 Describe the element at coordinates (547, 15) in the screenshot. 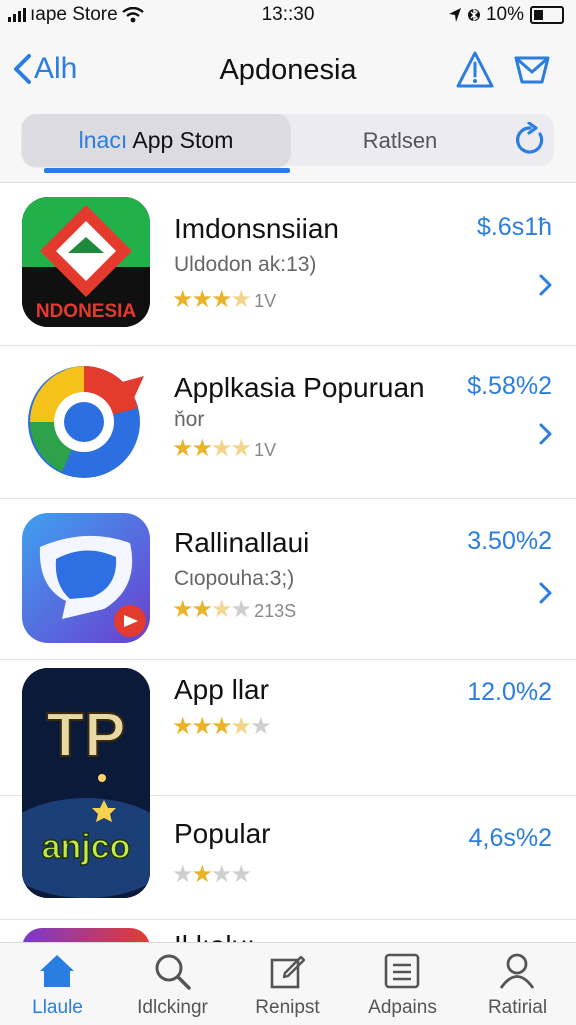

I see `battery-icon` at that location.